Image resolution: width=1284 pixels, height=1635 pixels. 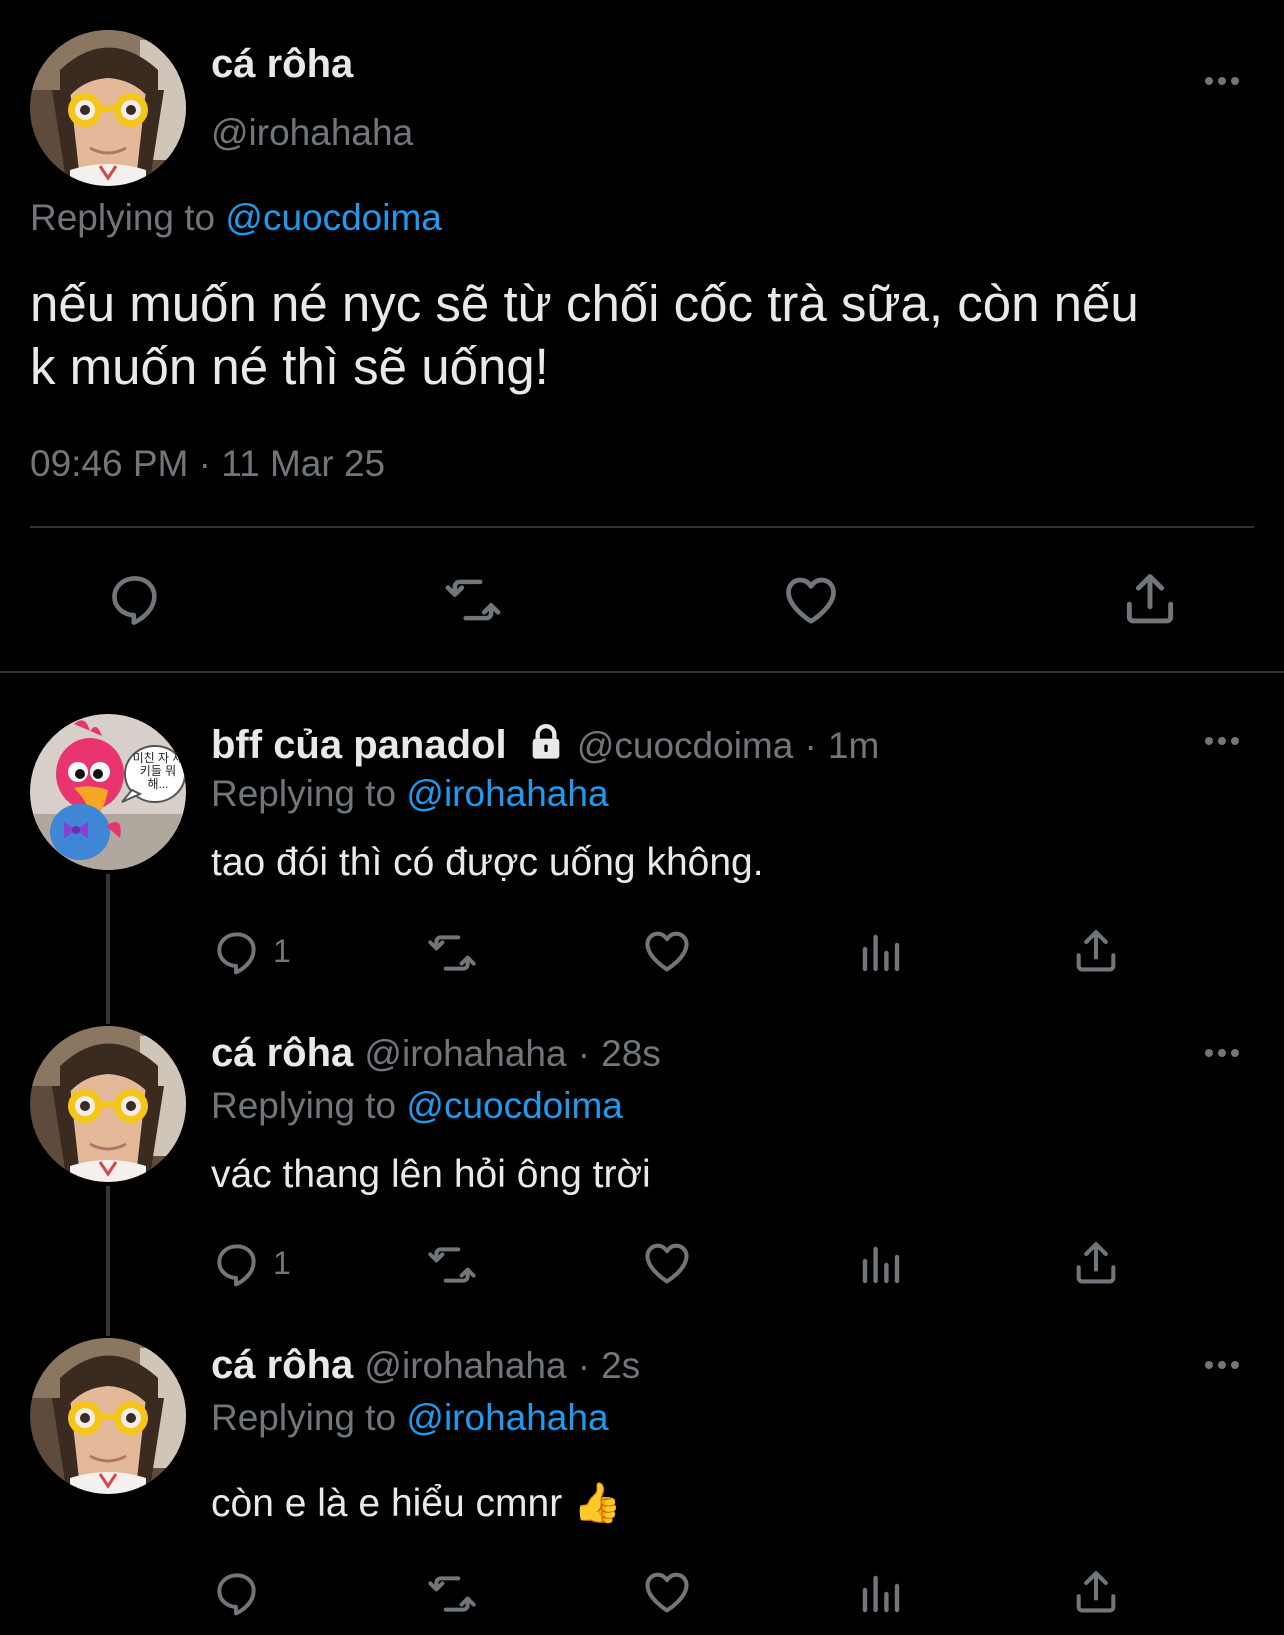 I want to click on main-timestamp: 09:46 PM · 11 Mar 25, so click(x=207, y=464).